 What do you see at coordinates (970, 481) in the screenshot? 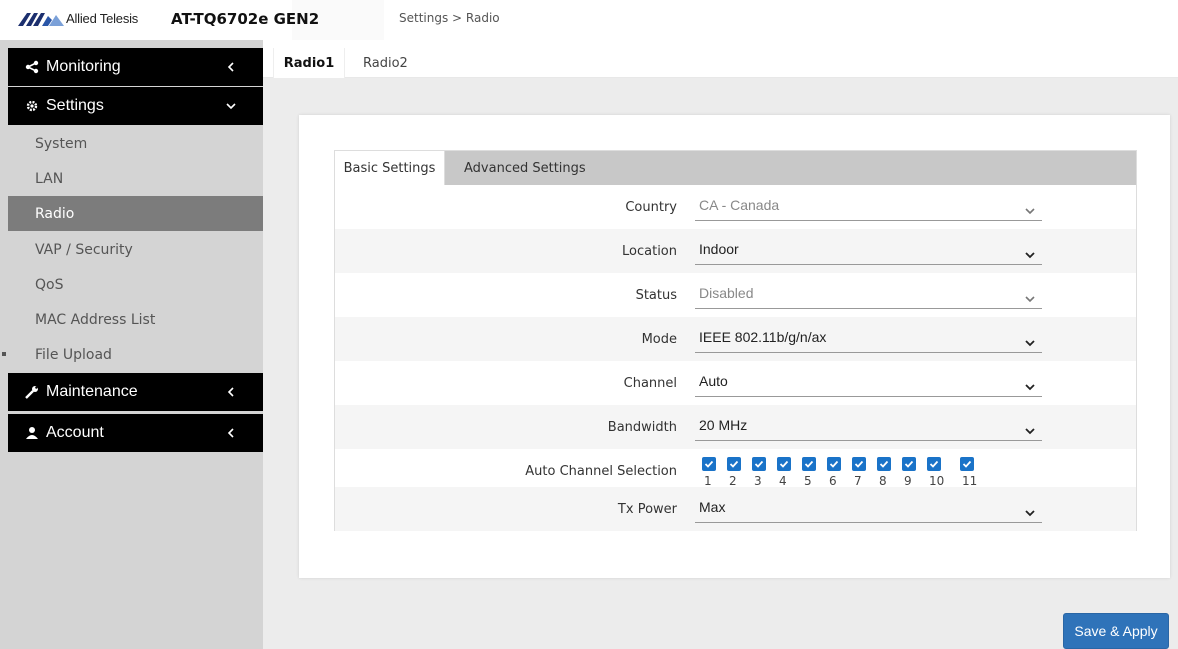
I see `channel-number: 11` at bounding box center [970, 481].